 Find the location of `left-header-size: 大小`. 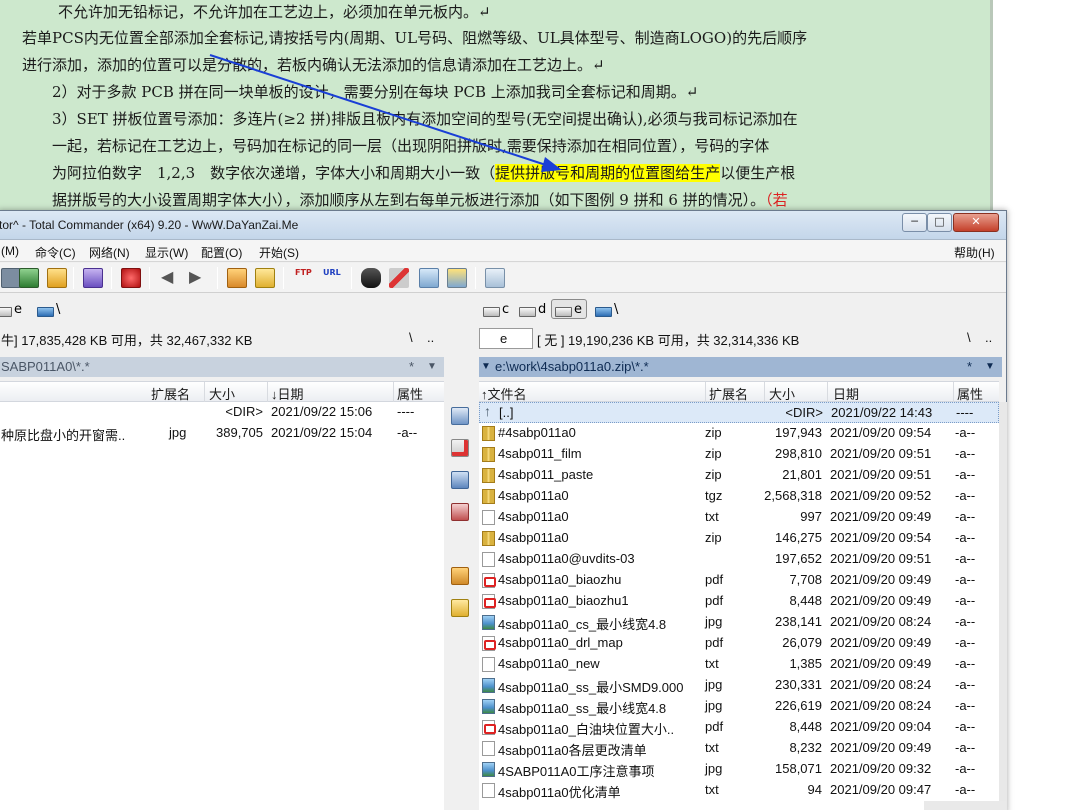

left-header-size: 大小 is located at coordinates (222, 393).